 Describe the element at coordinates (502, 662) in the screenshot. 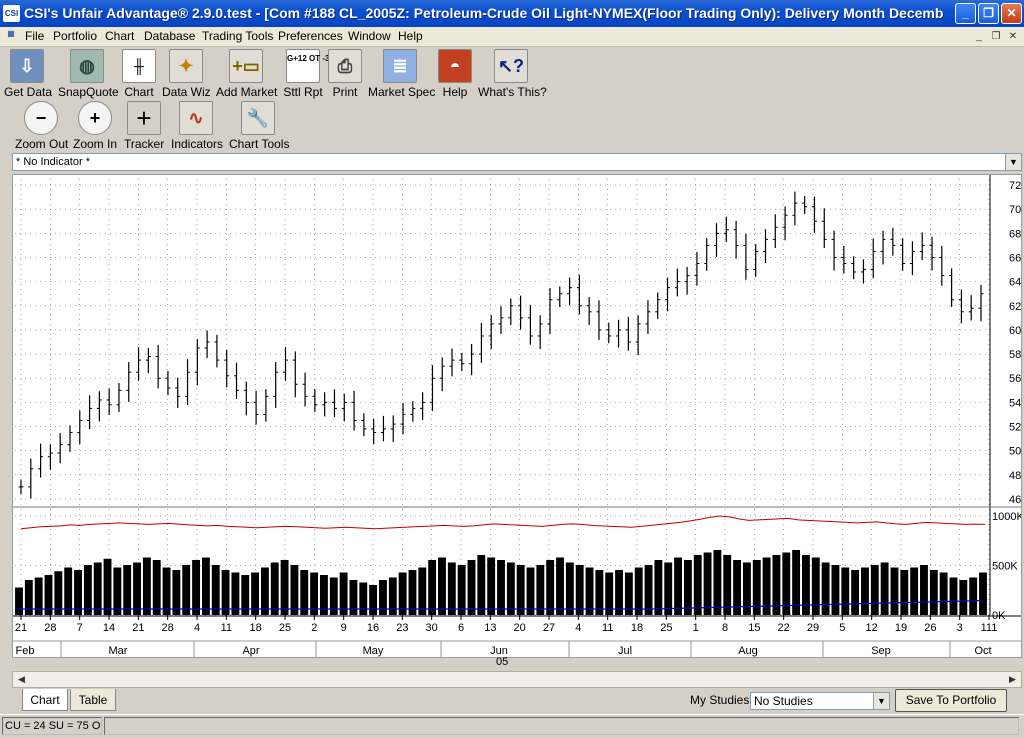

I see `year-label: 05` at that location.